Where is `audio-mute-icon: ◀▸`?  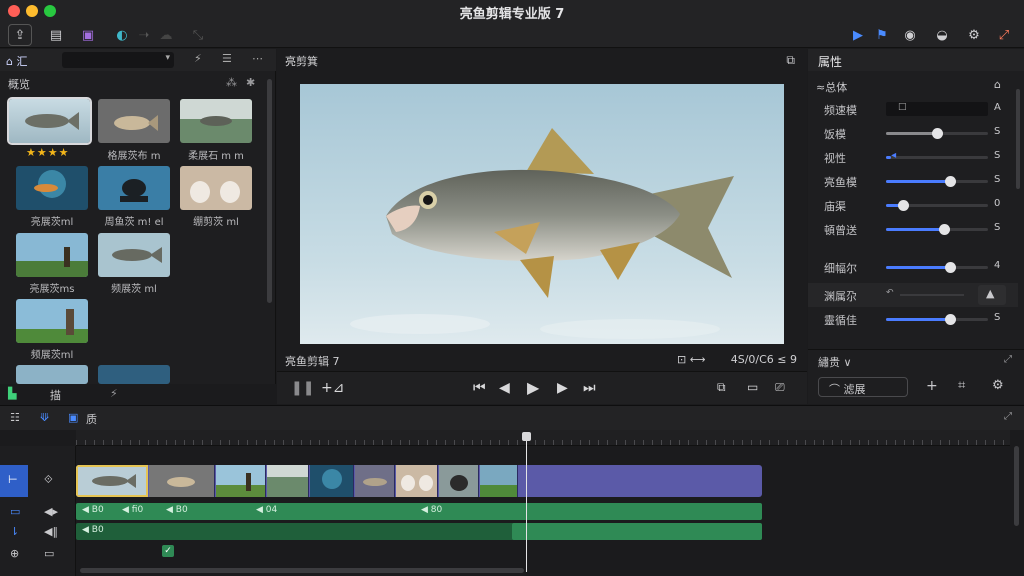 audio-mute-icon: ◀▸ is located at coordinates (51, 511).